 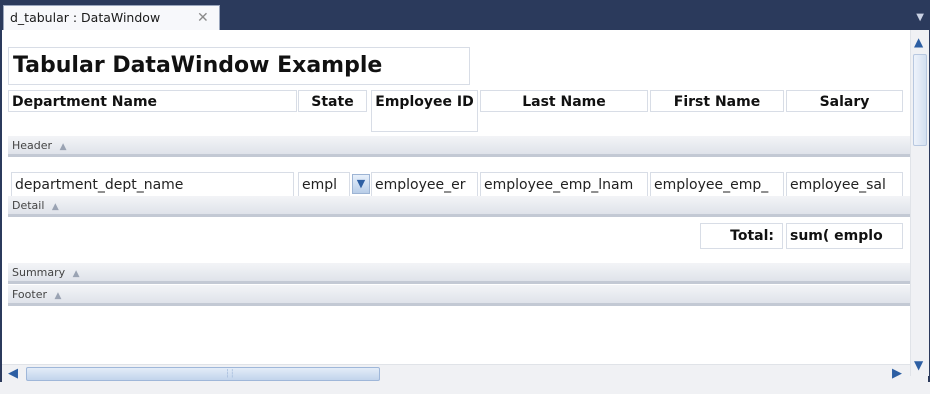 What do you see at coordinates (239, 66) in the screenshot?
I see `report-title: Tabular DataWindow Example` at bounding box center [239, 66].